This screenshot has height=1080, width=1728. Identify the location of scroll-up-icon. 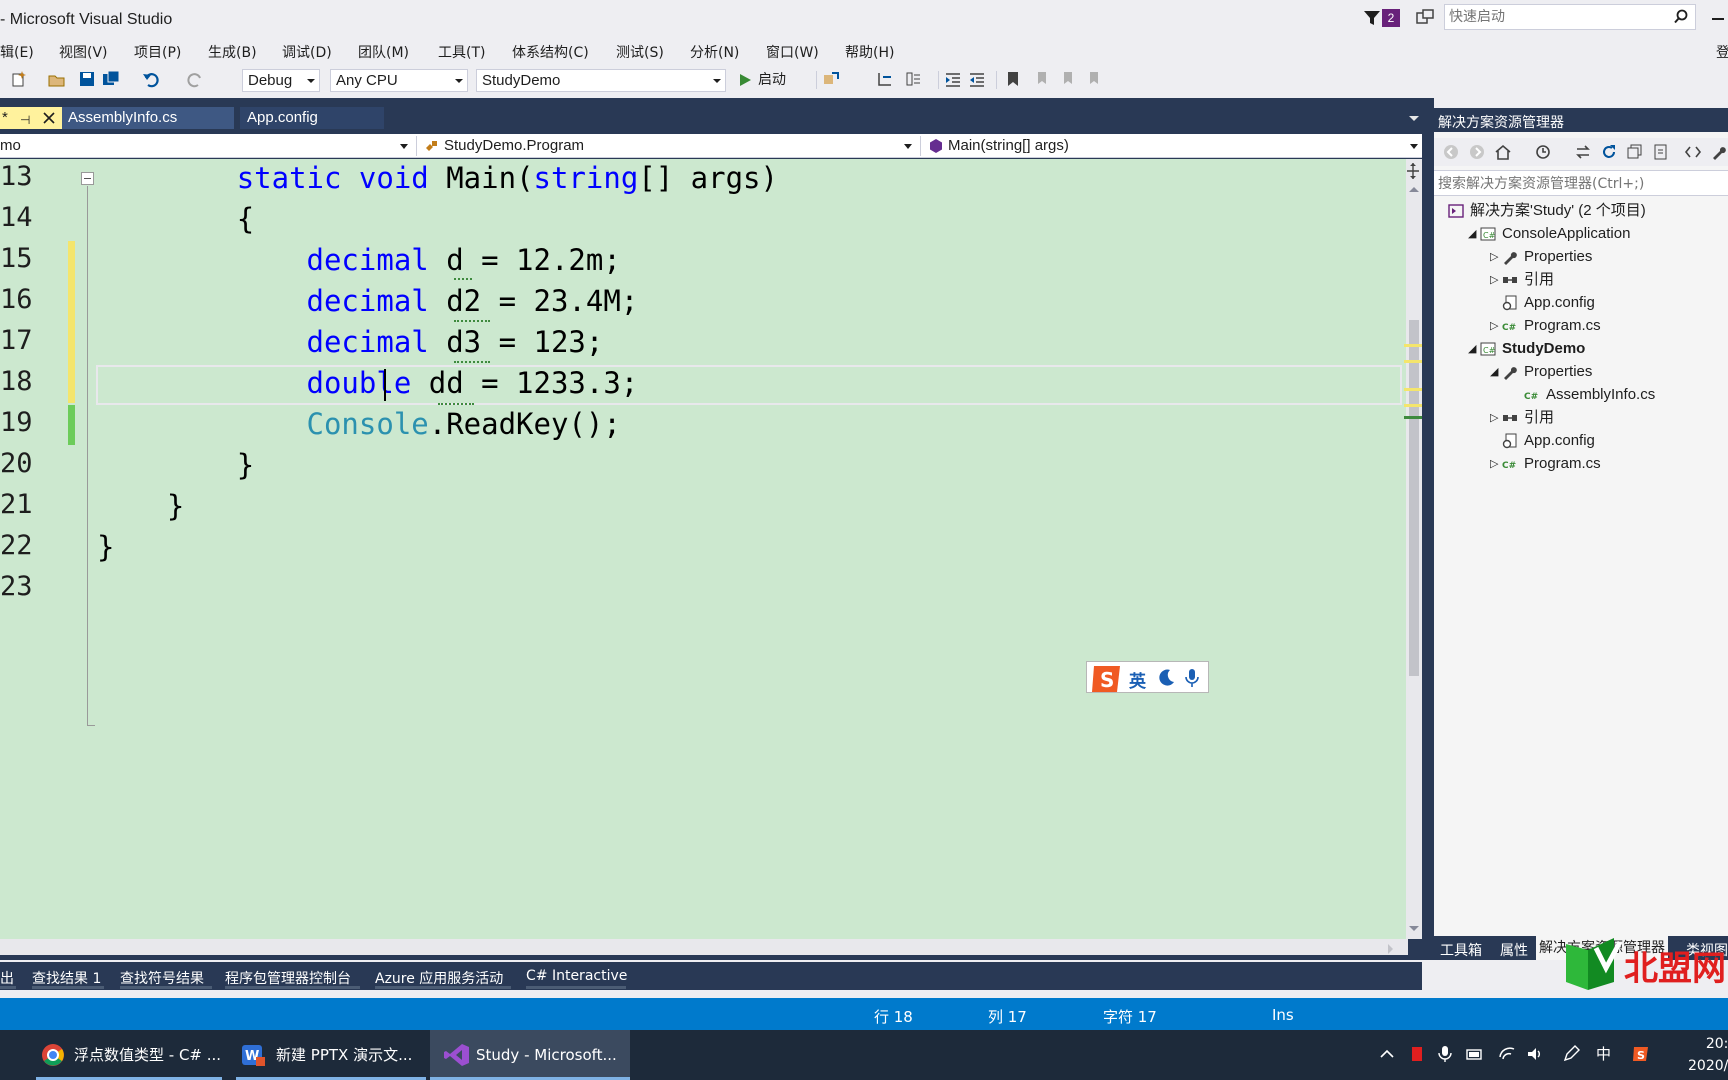
(1414, 189).